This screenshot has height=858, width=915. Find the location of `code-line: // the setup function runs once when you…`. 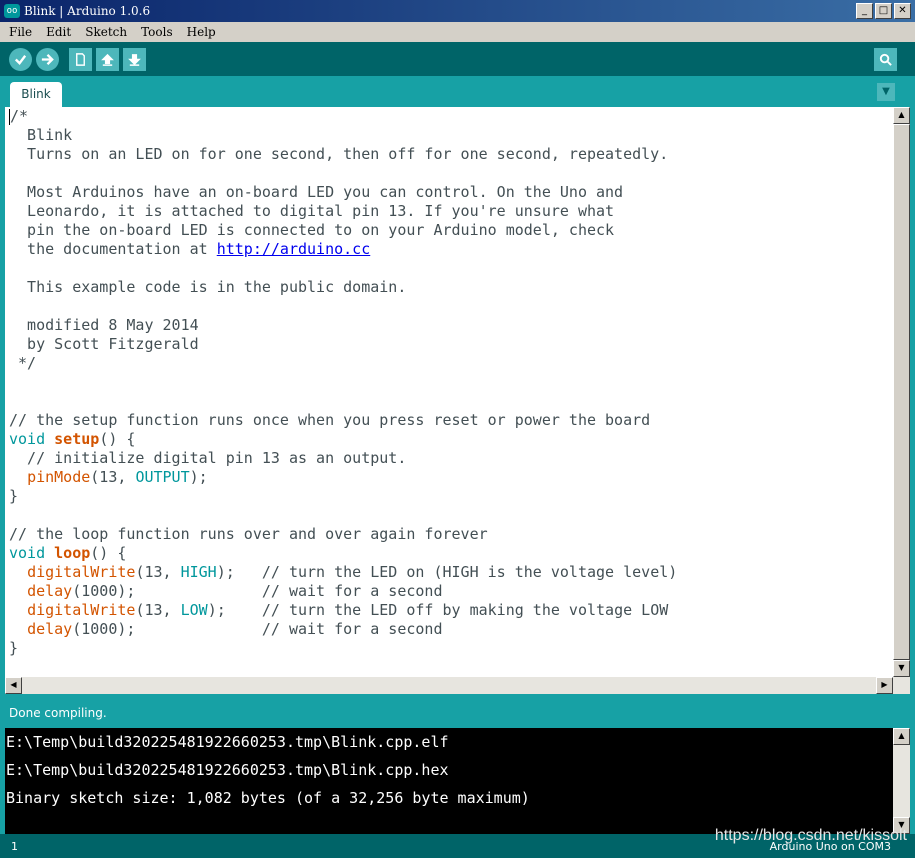

code-line: // the setup function runs once when you… is located at coordinates (449, 420).